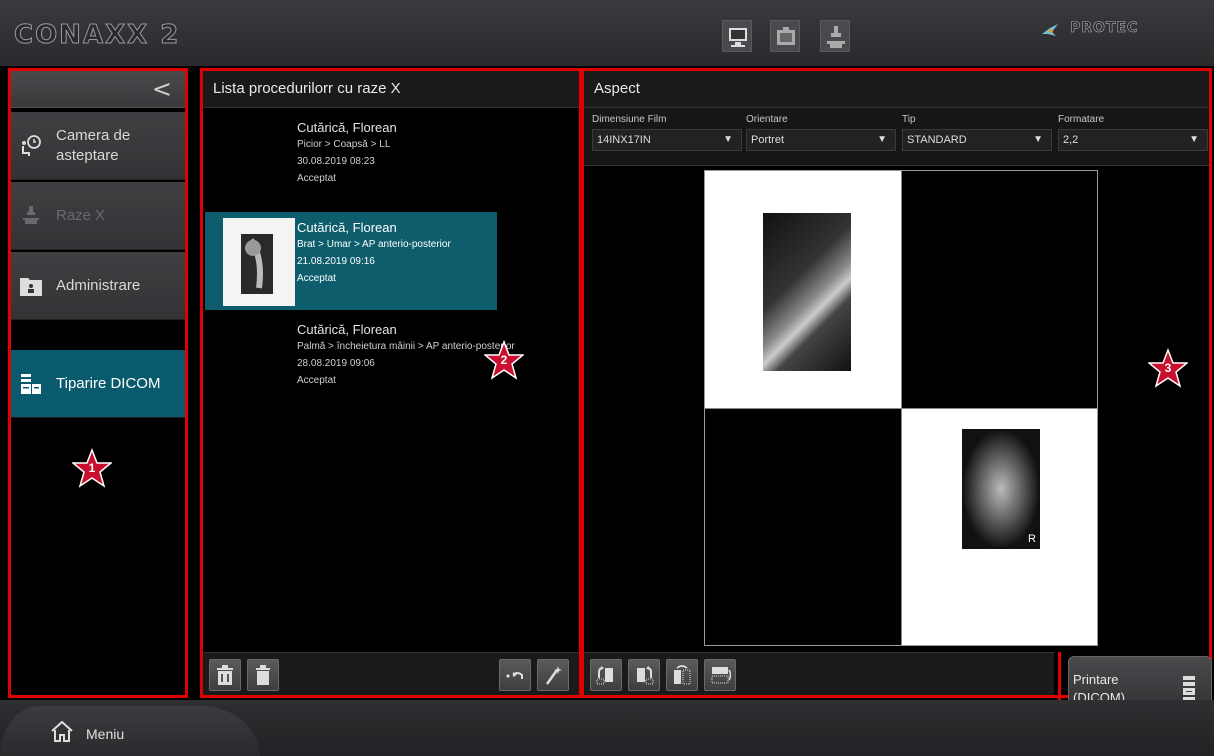 This screenshot has width=1214, height=756. Describe the element at coordinates (105, 734) in the screenshot. I see `menu-label: Meniu` at that location.